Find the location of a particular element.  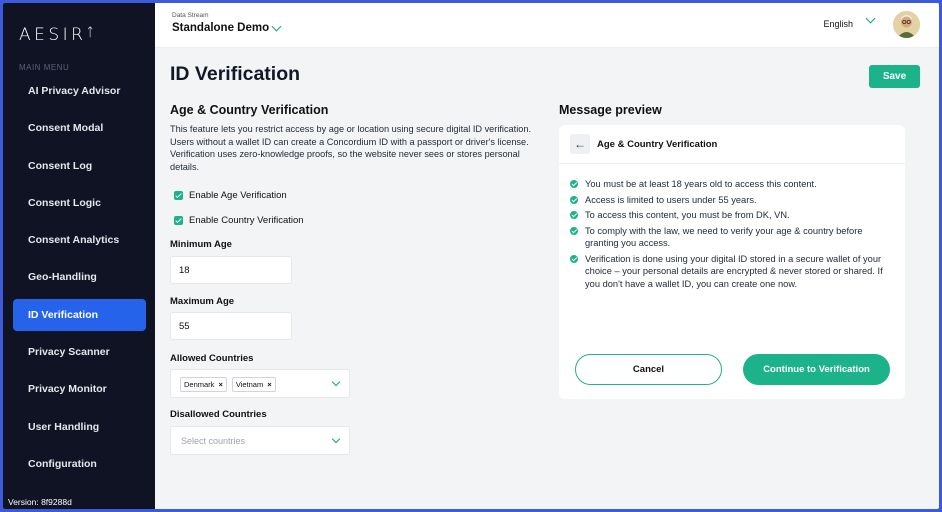

logo: AESIRᛏ is located at coordinates (58, 35).